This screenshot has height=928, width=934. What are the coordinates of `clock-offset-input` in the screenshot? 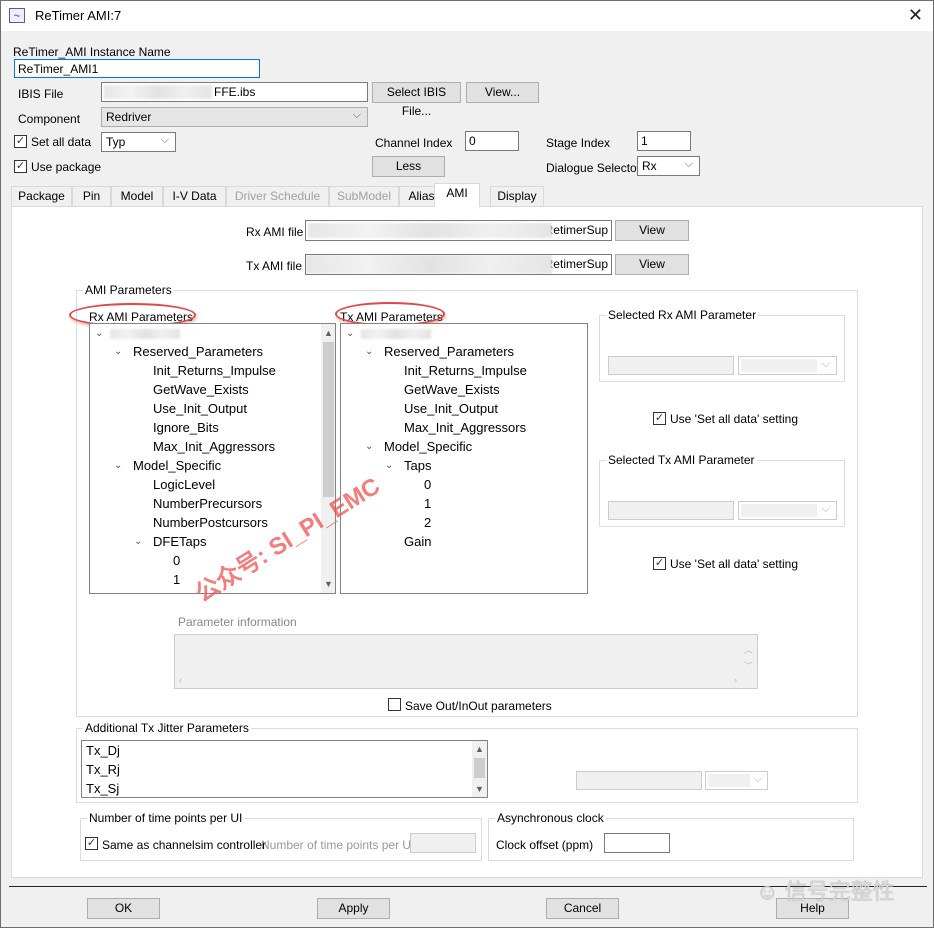 It's located at (637, 843).